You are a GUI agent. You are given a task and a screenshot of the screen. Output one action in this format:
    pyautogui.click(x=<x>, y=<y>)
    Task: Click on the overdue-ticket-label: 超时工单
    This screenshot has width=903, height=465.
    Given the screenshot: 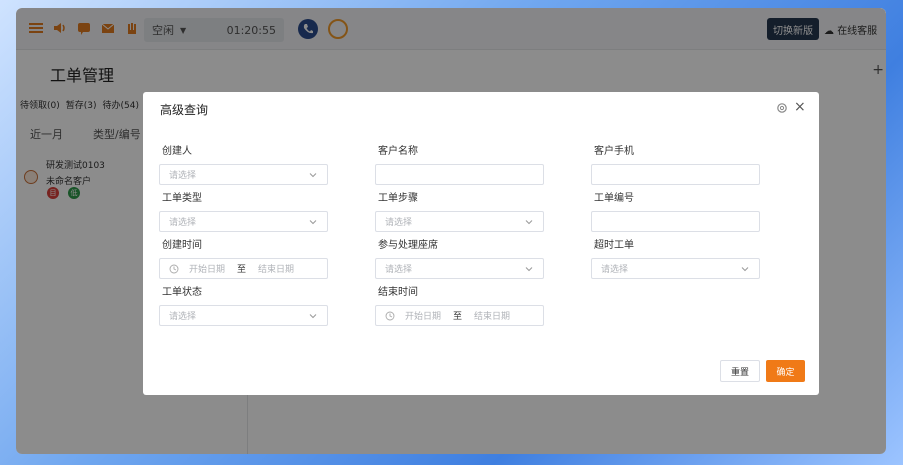 What is the action you would take?
    pyautogui.click(x=614, y=245)
    